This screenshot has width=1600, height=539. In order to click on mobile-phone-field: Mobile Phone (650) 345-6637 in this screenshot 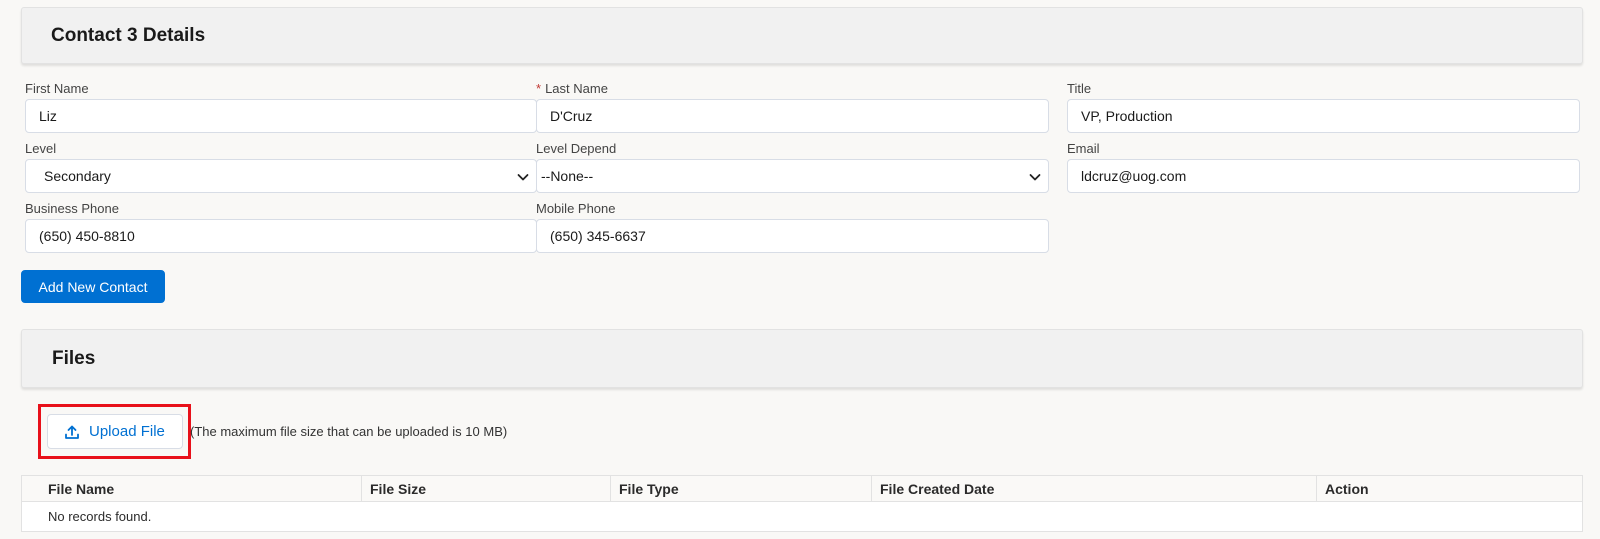, I will do `click(792, 226)`.